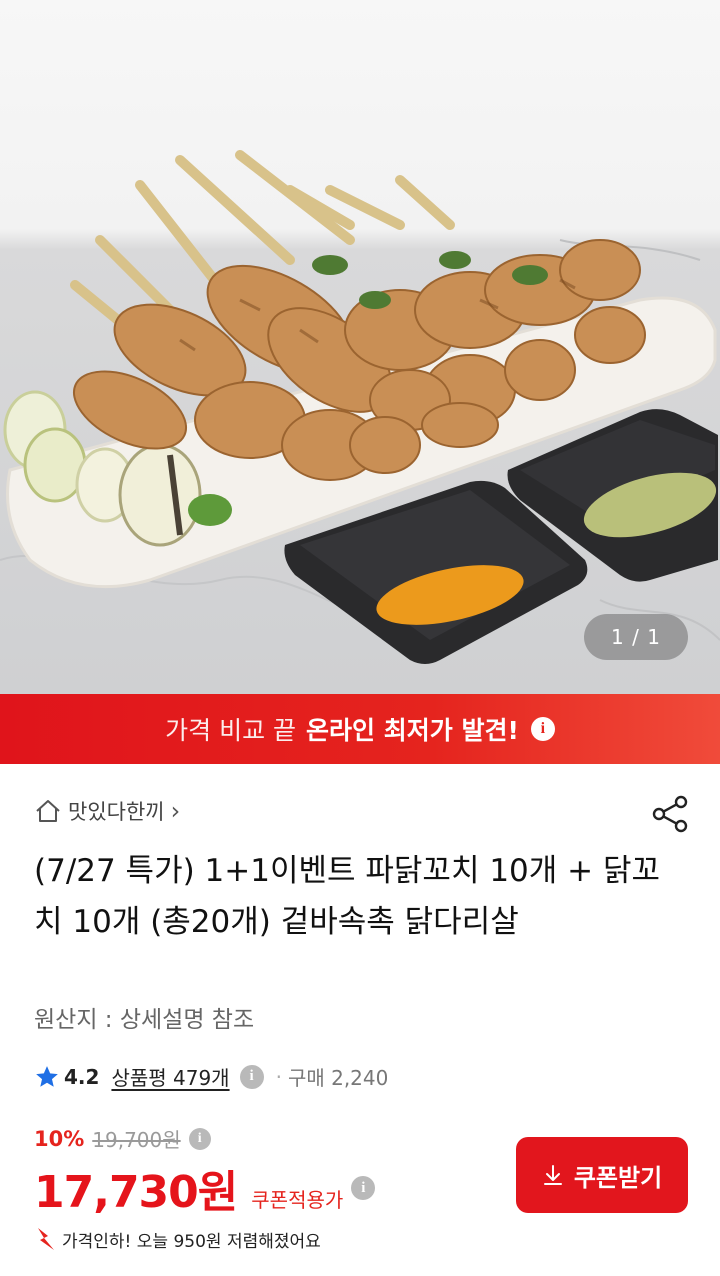 The width and height of the screenshot is (720, 1276). I want to click on lowest-price-banner: 가격 비교 끝 온라인 최저가 발견! i, so click(360, 729).